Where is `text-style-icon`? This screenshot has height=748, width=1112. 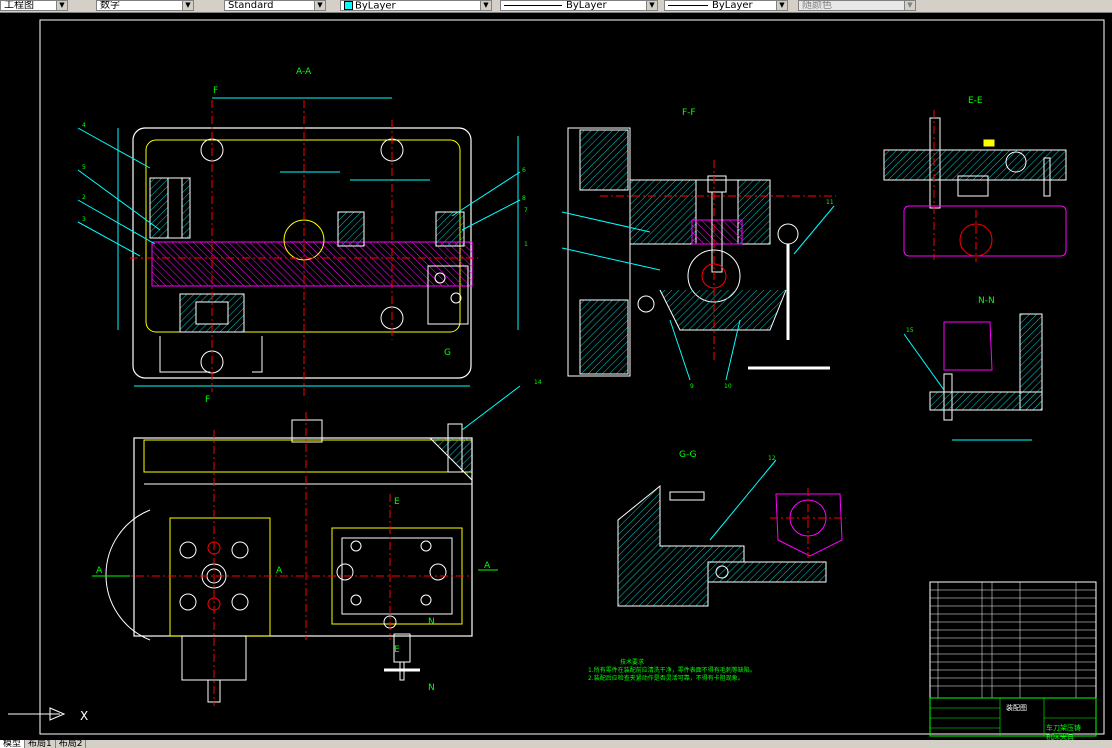
text-style-icon is located at coordinates (85, 5).